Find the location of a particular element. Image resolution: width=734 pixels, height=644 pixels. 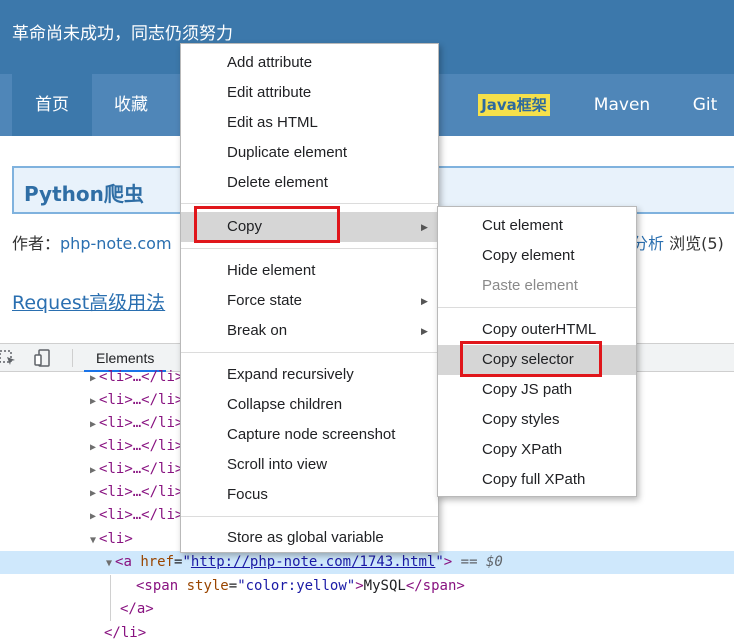

dom-node-a-close: </a> is located at coordinates (137, 609).